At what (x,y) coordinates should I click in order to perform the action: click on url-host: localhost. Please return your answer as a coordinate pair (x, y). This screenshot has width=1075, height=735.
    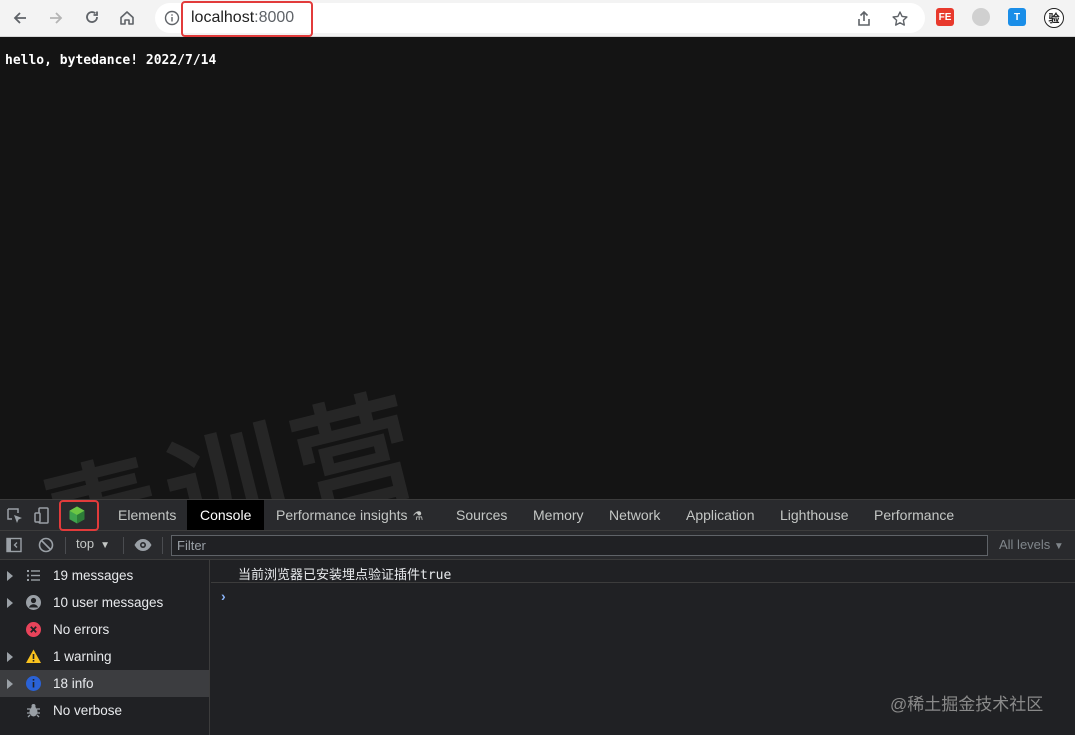
    Looking at the image, I should click on (223, 17).